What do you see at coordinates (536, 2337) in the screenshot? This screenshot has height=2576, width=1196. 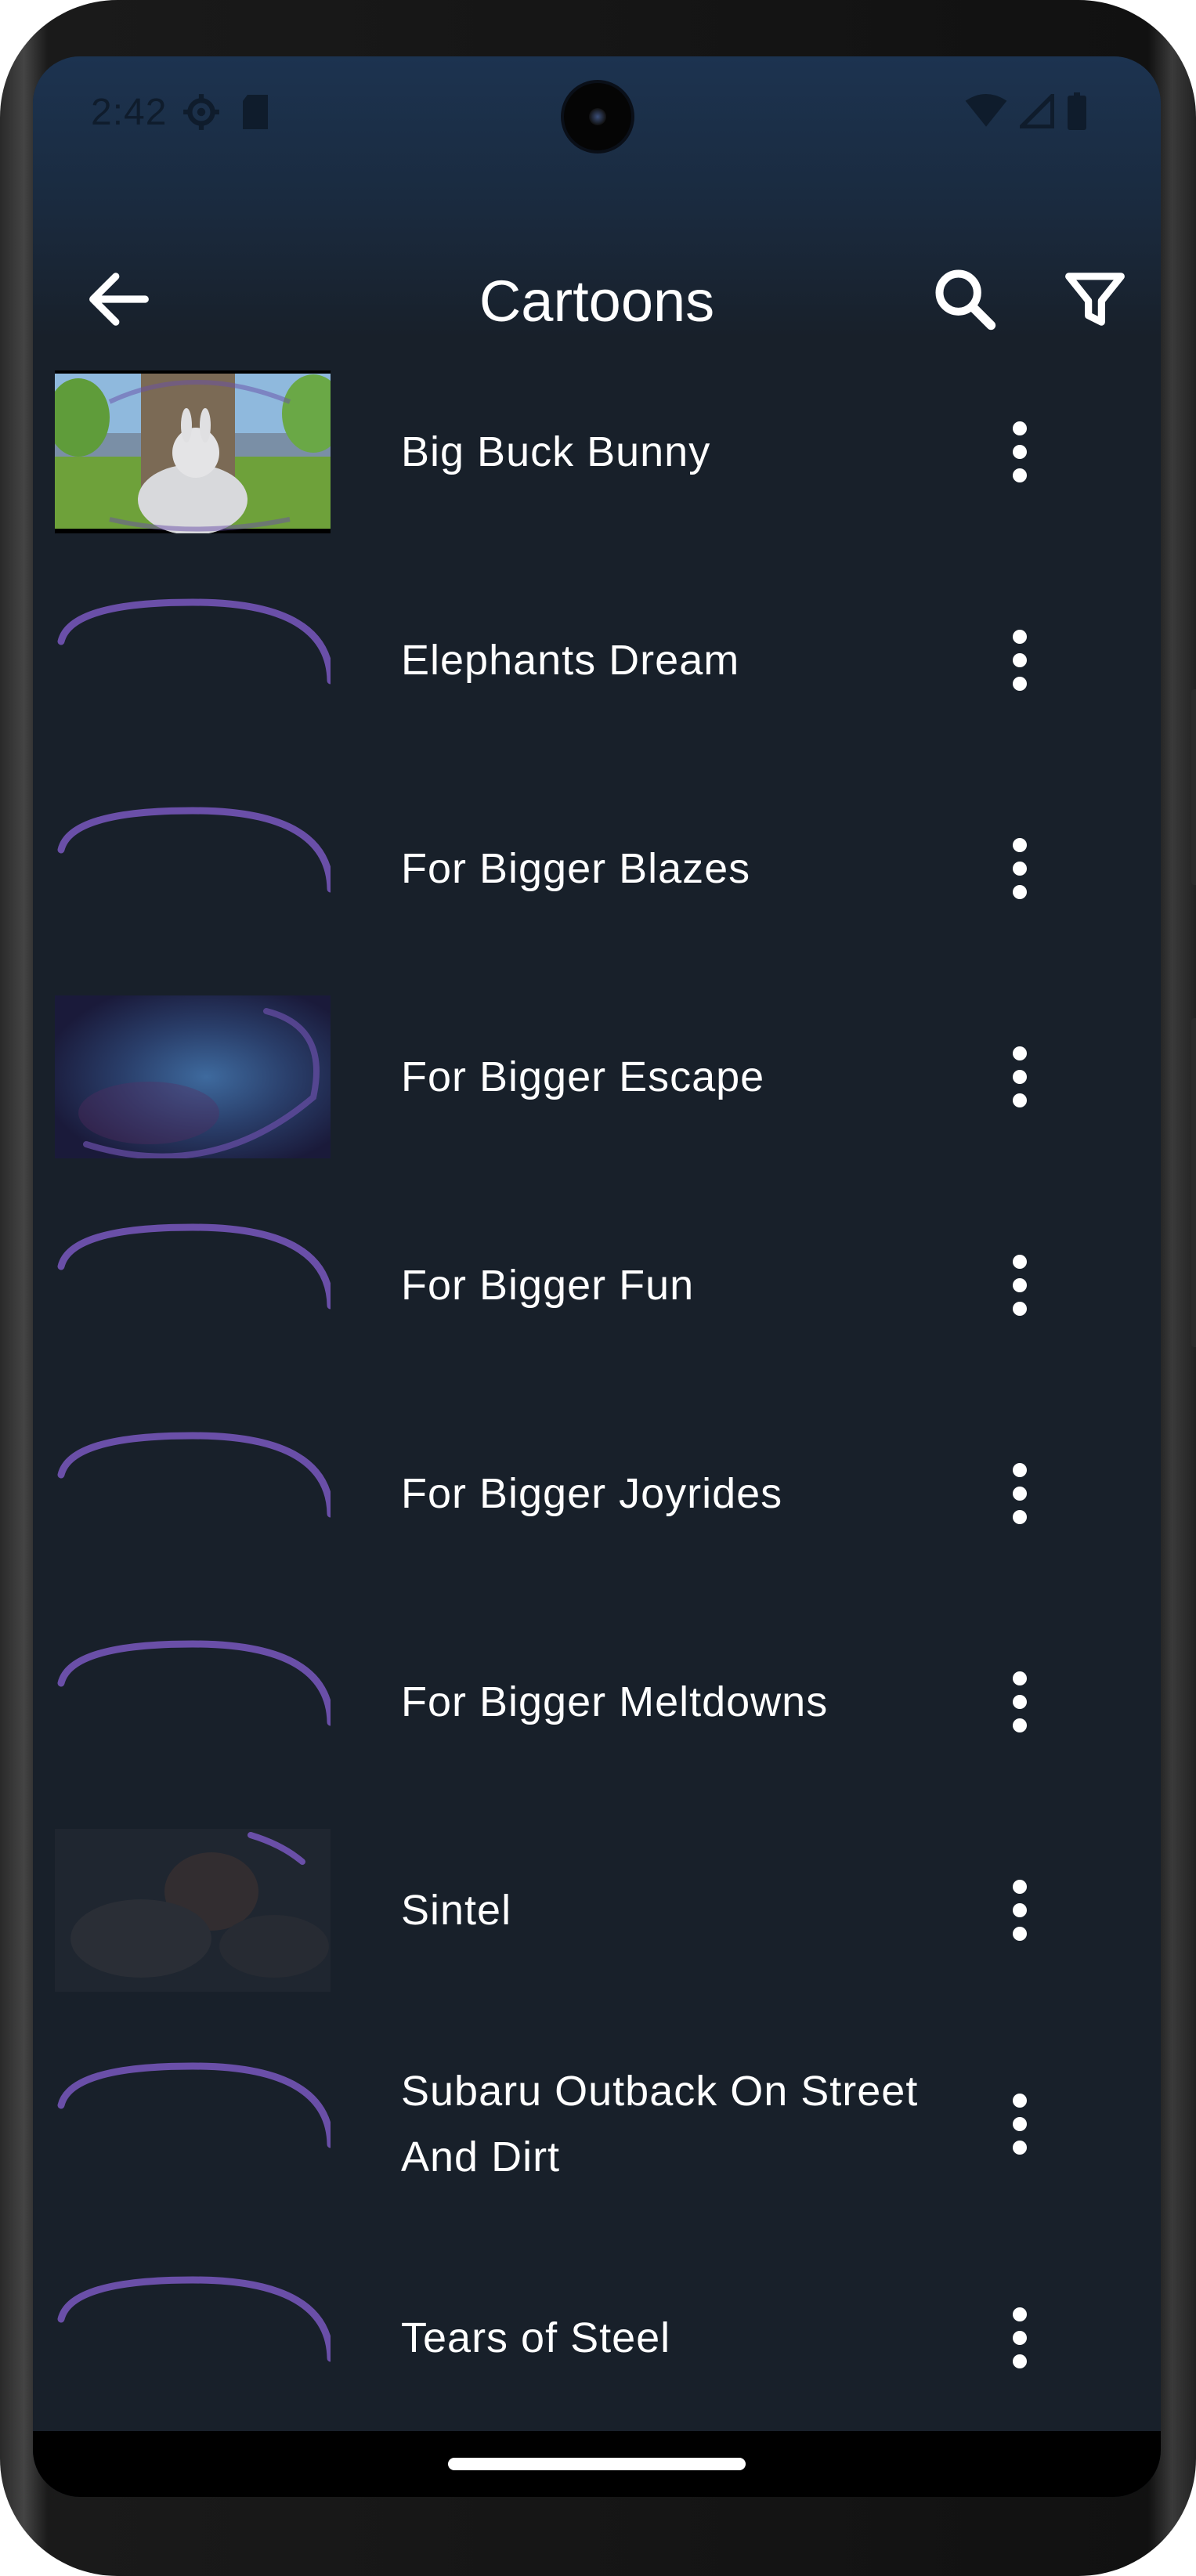 I see `video-title: Tears of Steel` at bounding box center [536, 2337].